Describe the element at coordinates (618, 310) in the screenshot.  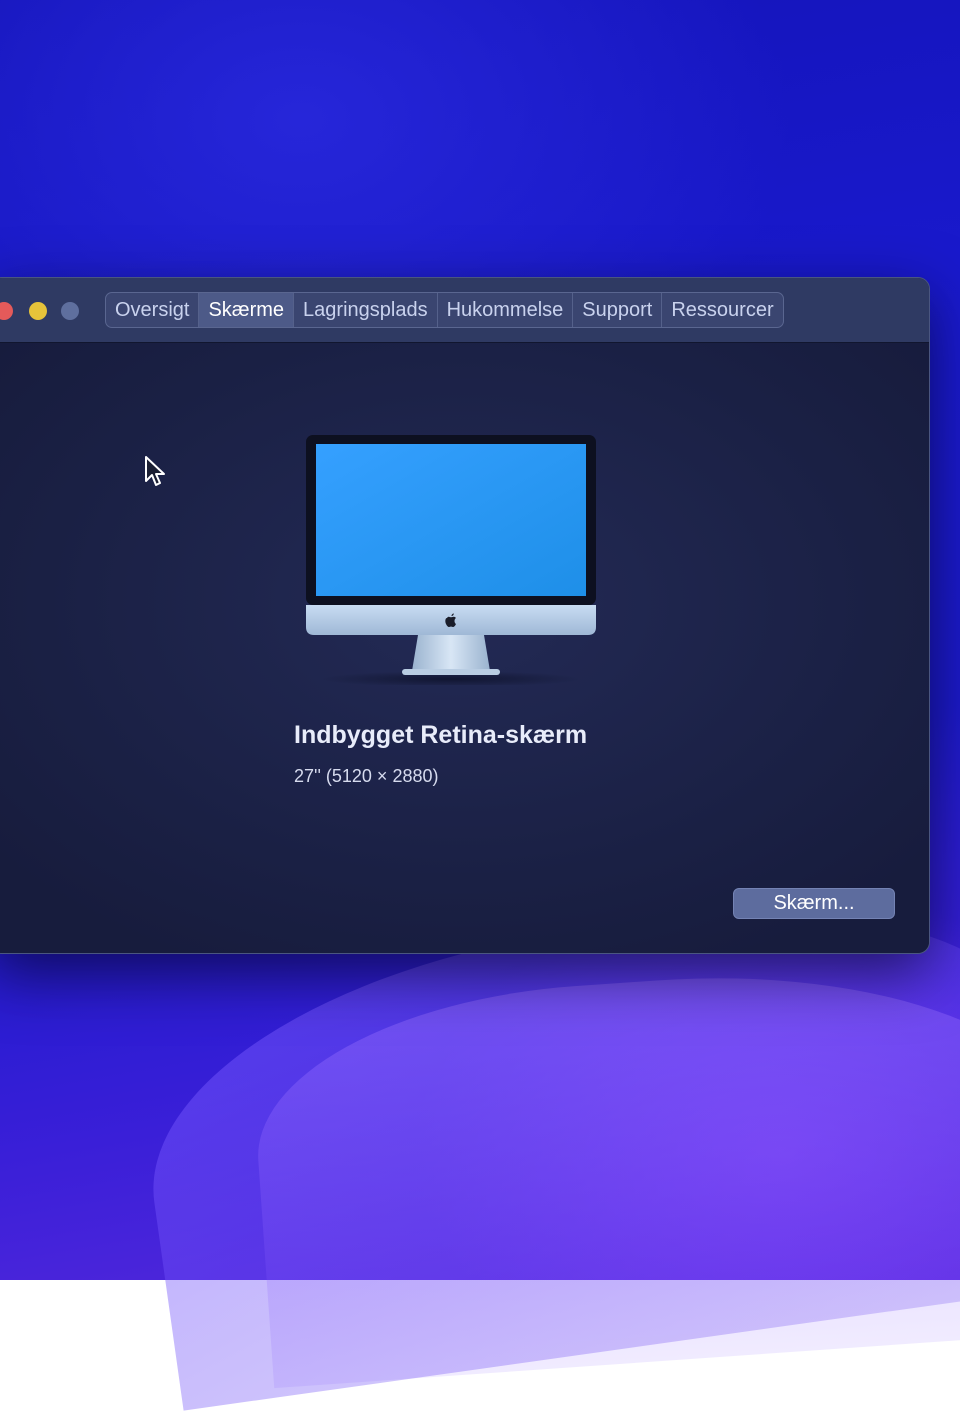
I see `tab-support: Support` at that location.